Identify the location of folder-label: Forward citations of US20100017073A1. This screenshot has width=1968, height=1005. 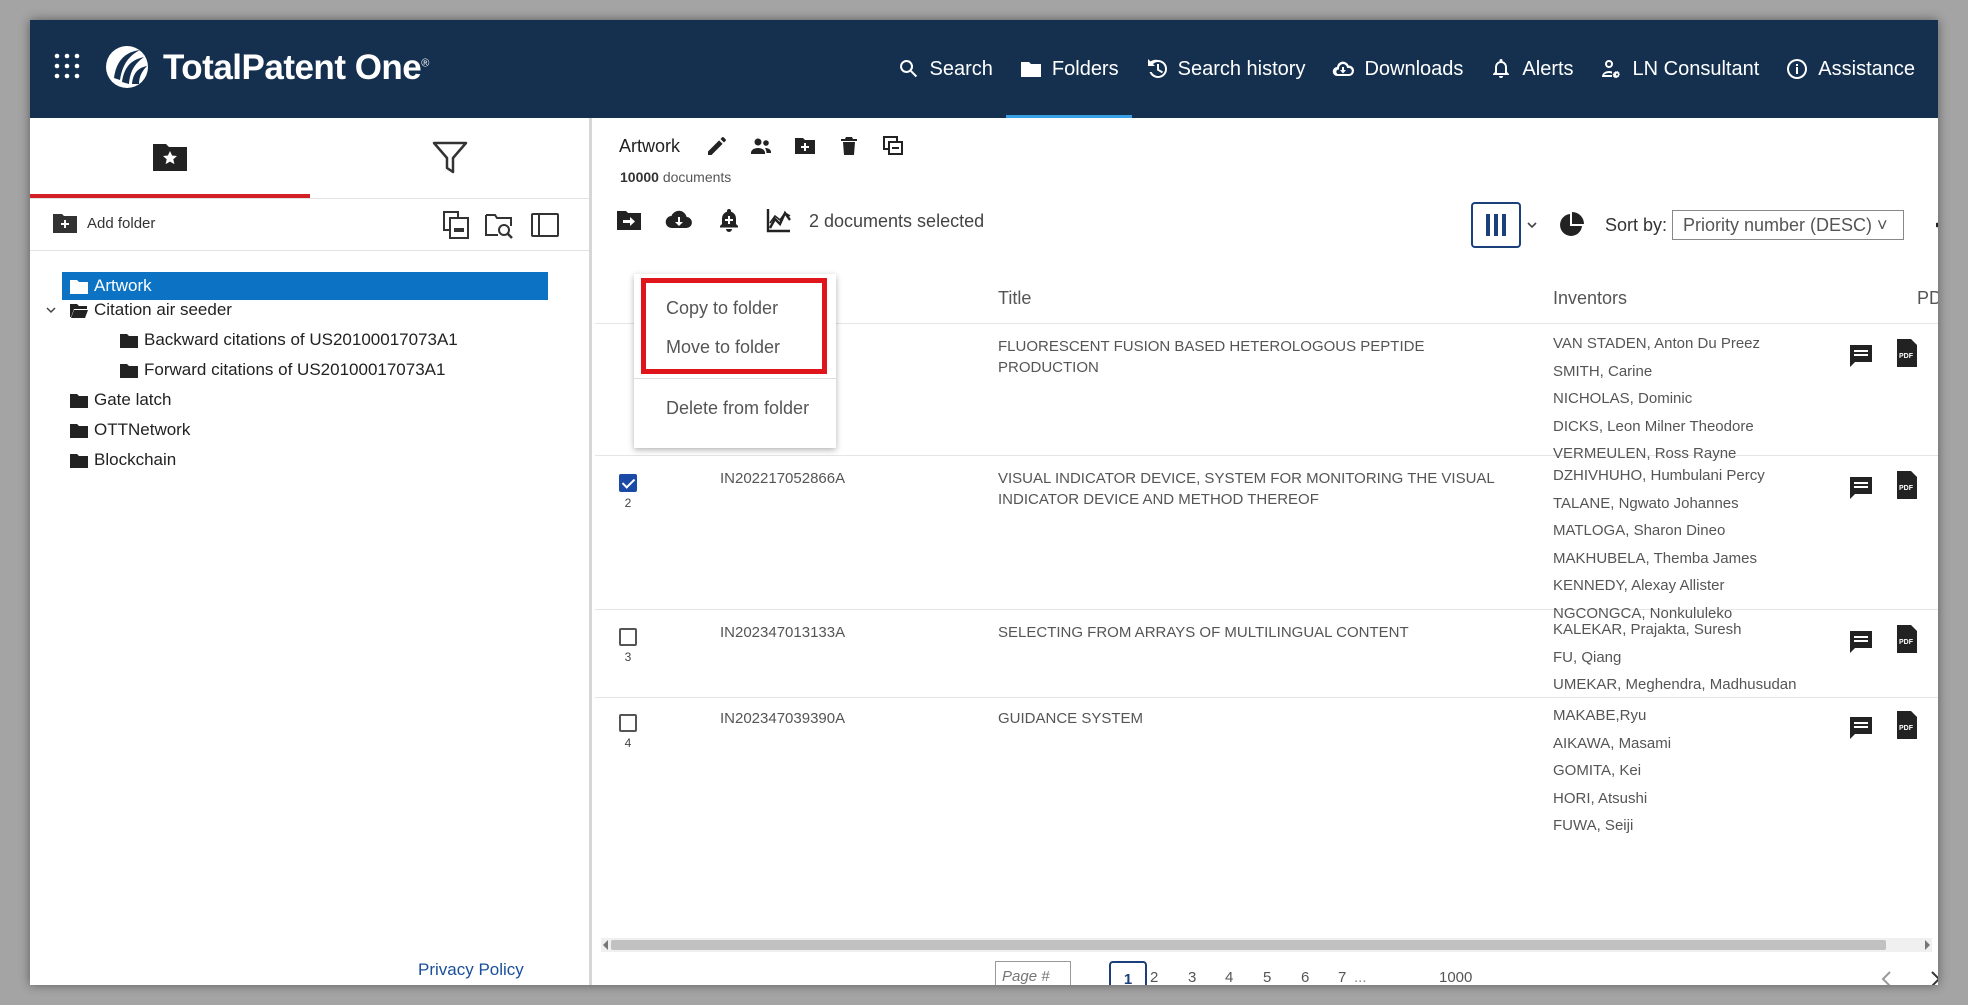
(295, 369).